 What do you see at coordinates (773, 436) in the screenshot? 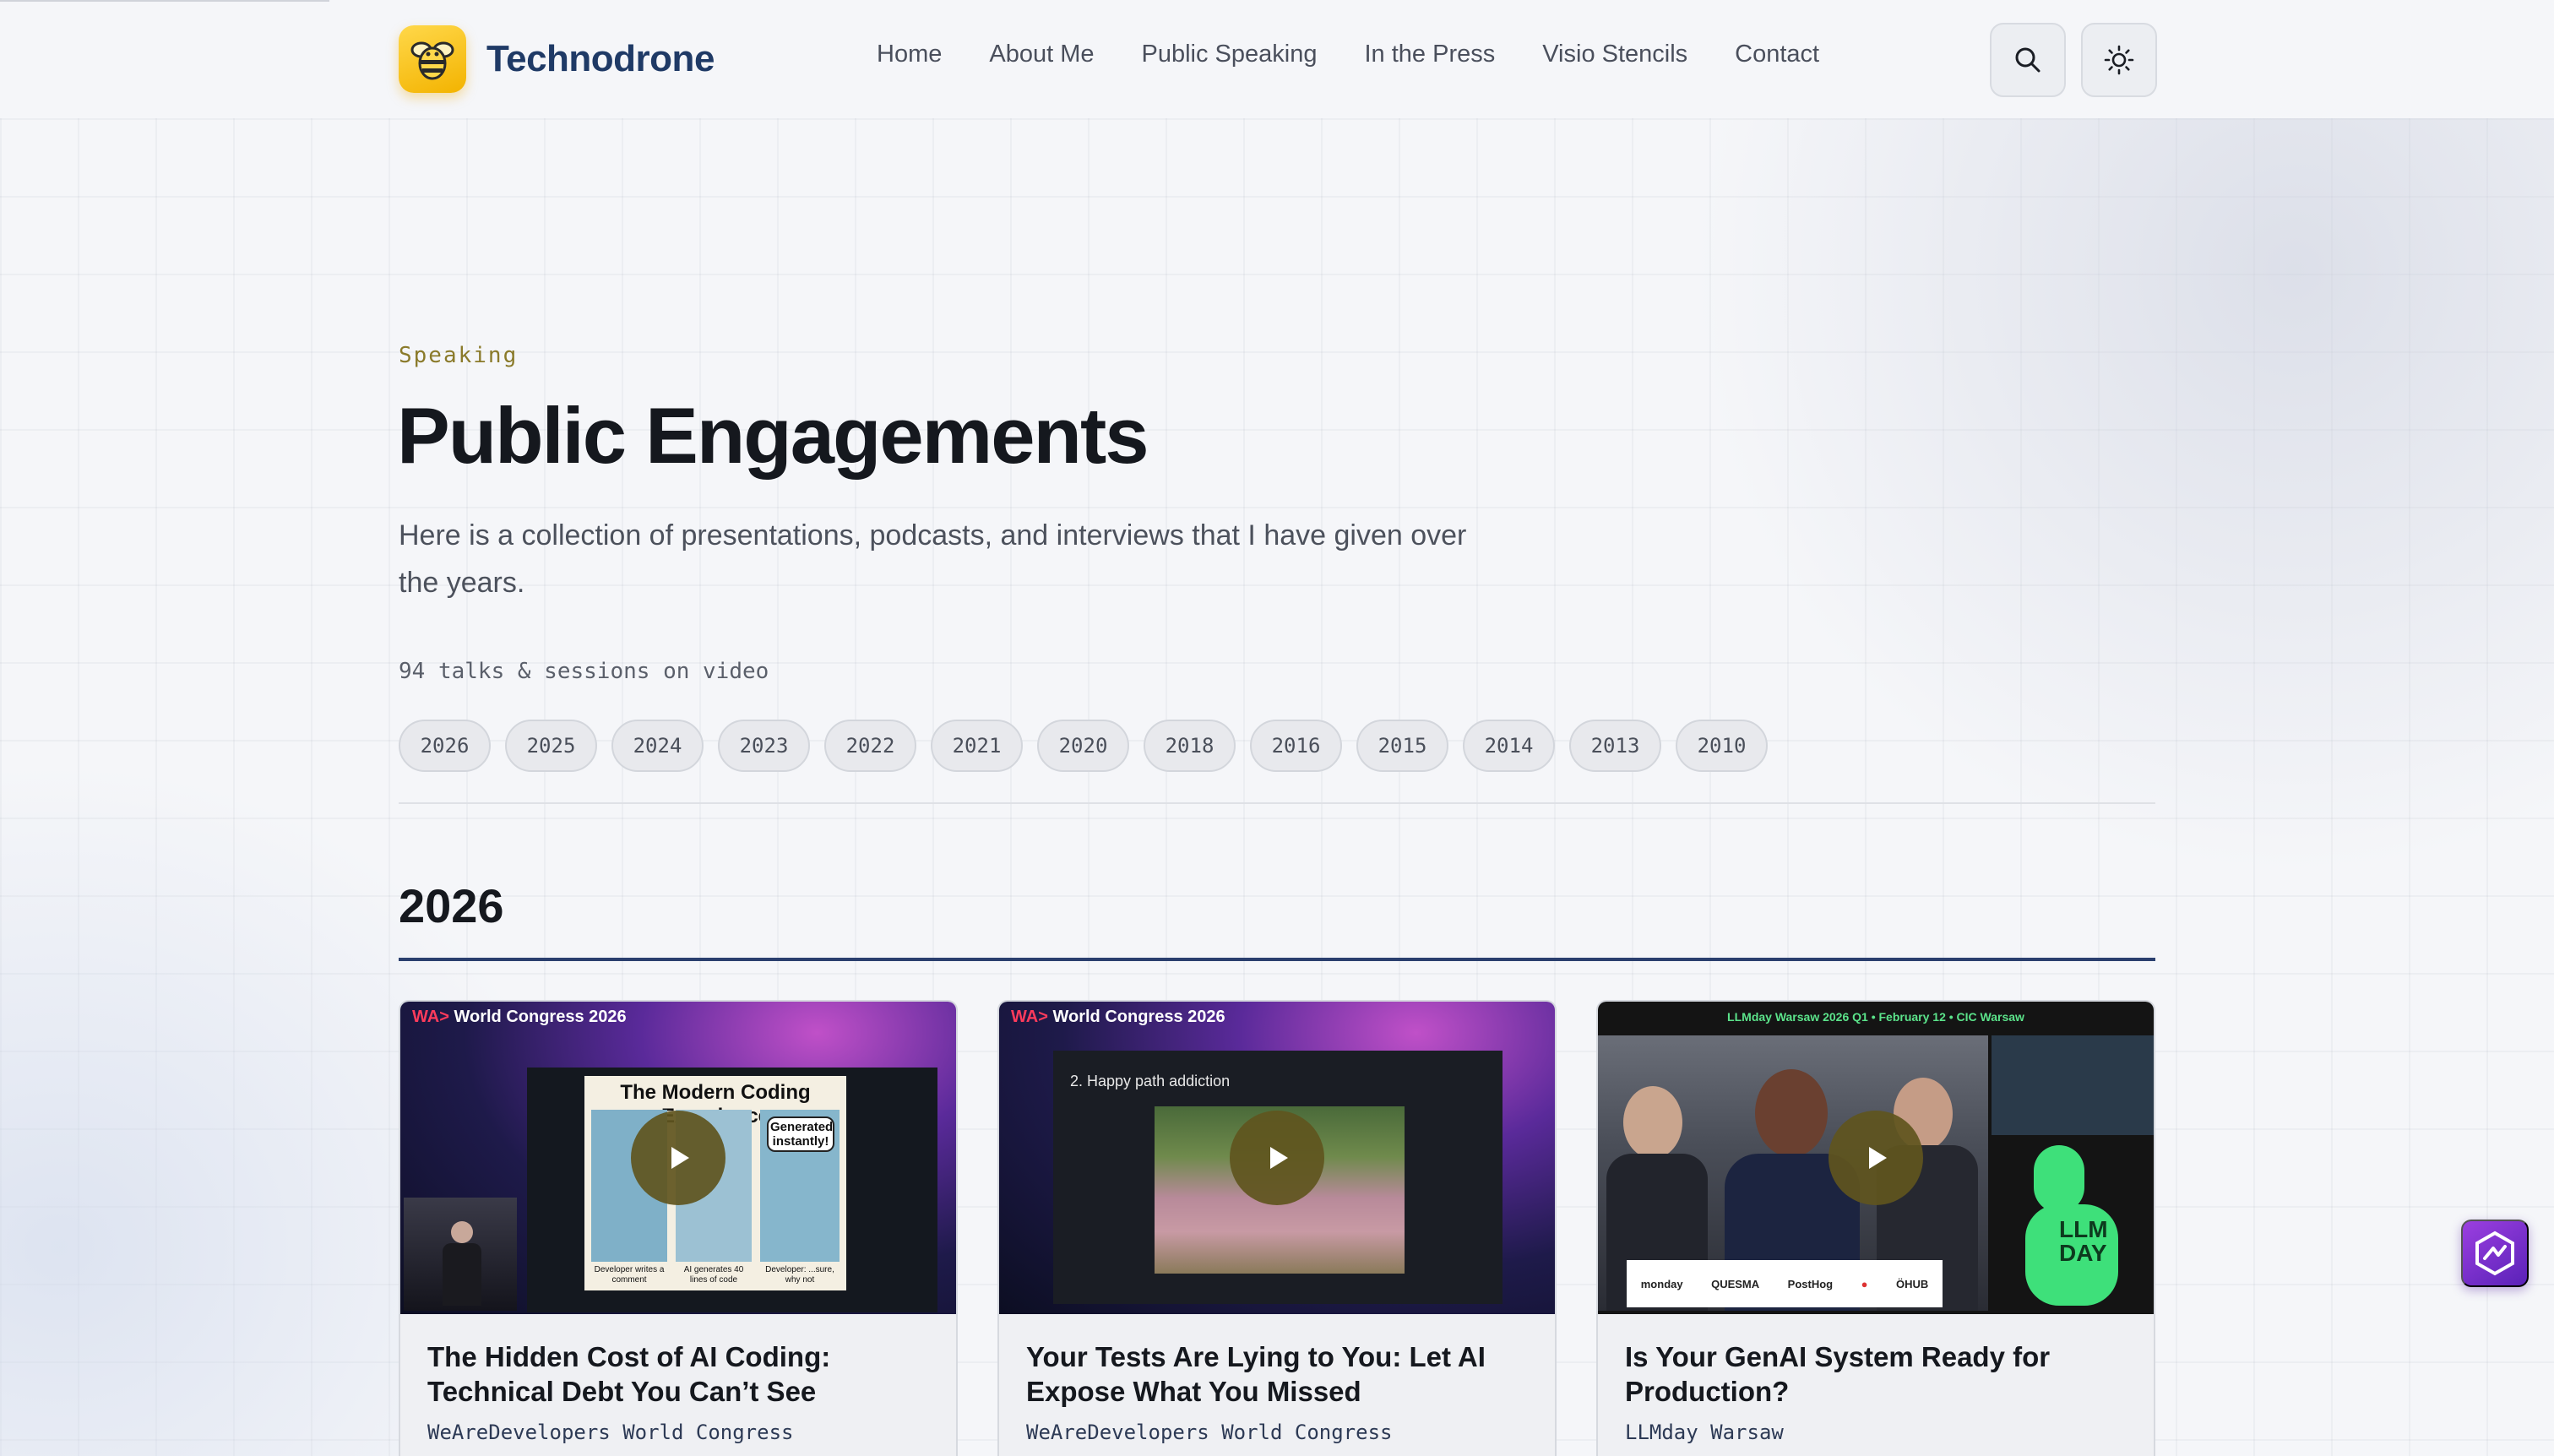
I see `page-title: Public Engagements` at bounding box center [773, 436].